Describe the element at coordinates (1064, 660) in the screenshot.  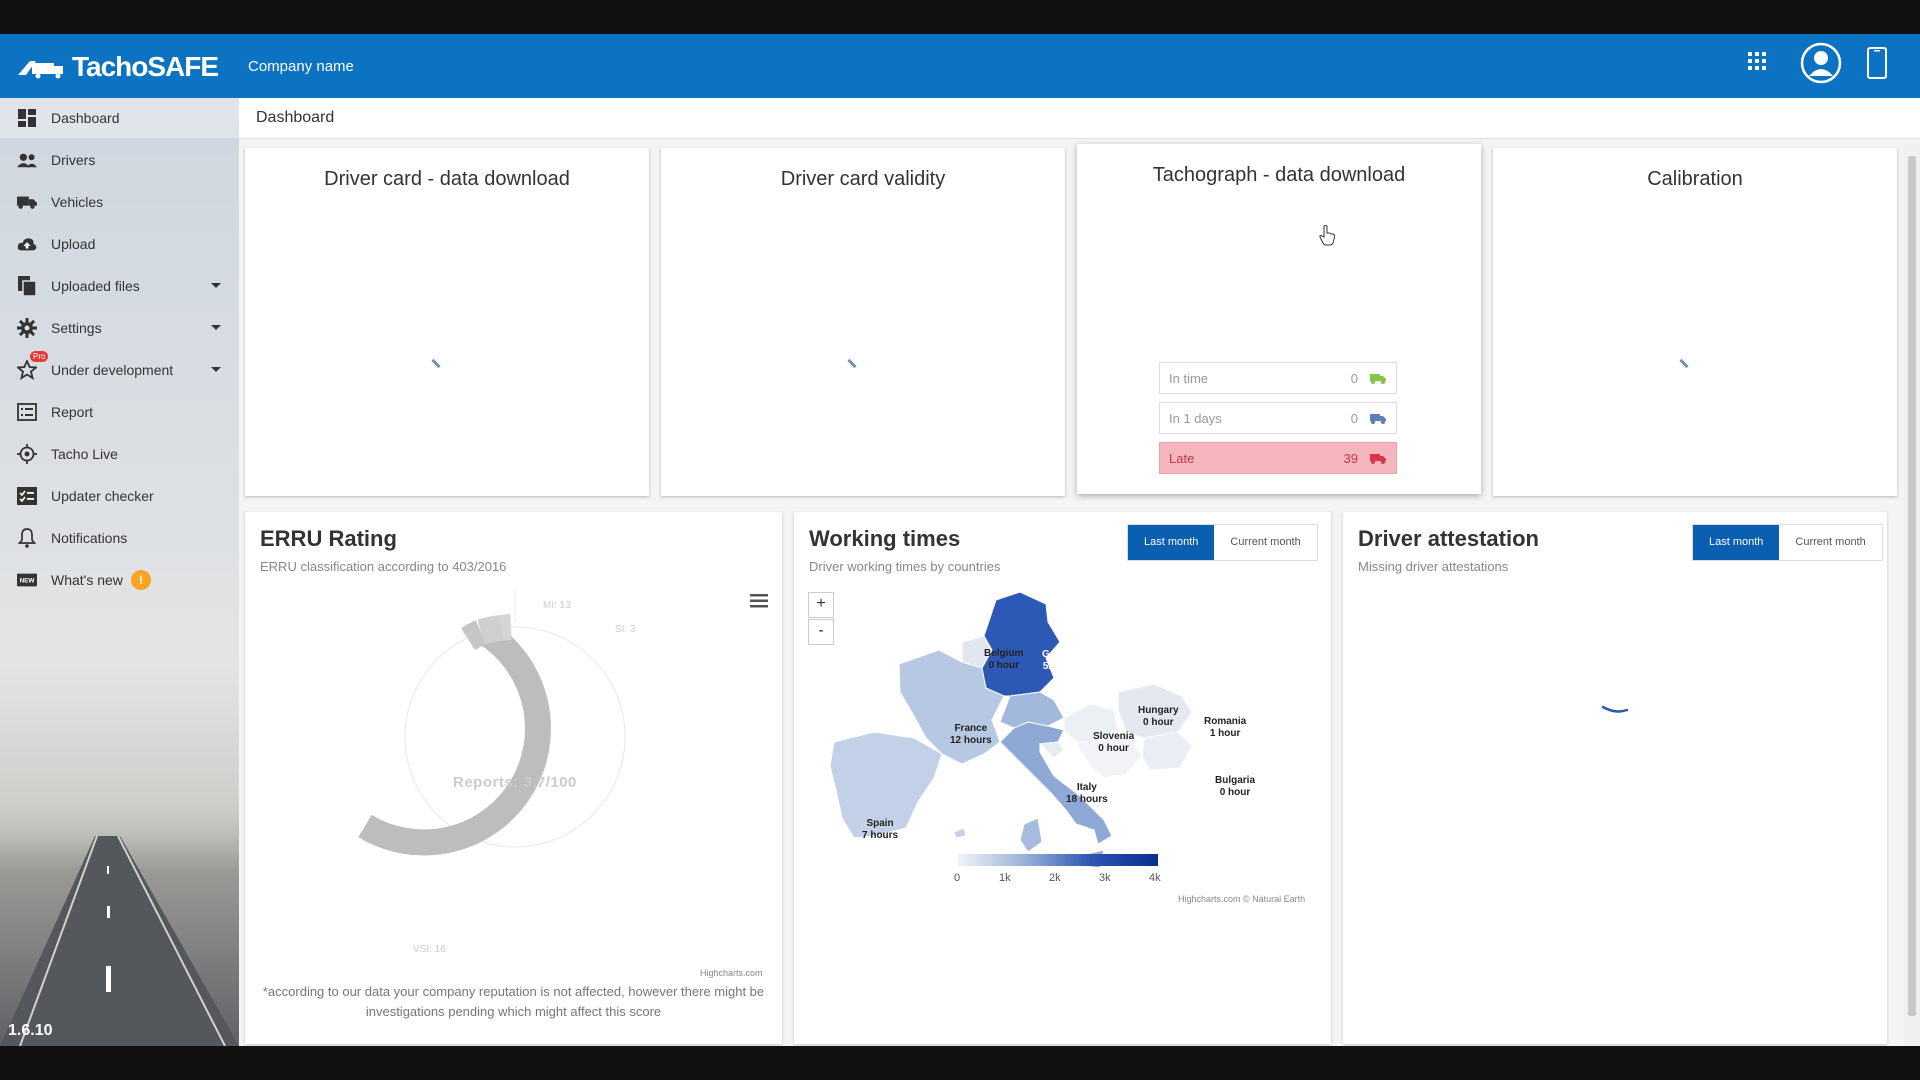
I see `map-label-germany: Germany 52 hours` at that location.